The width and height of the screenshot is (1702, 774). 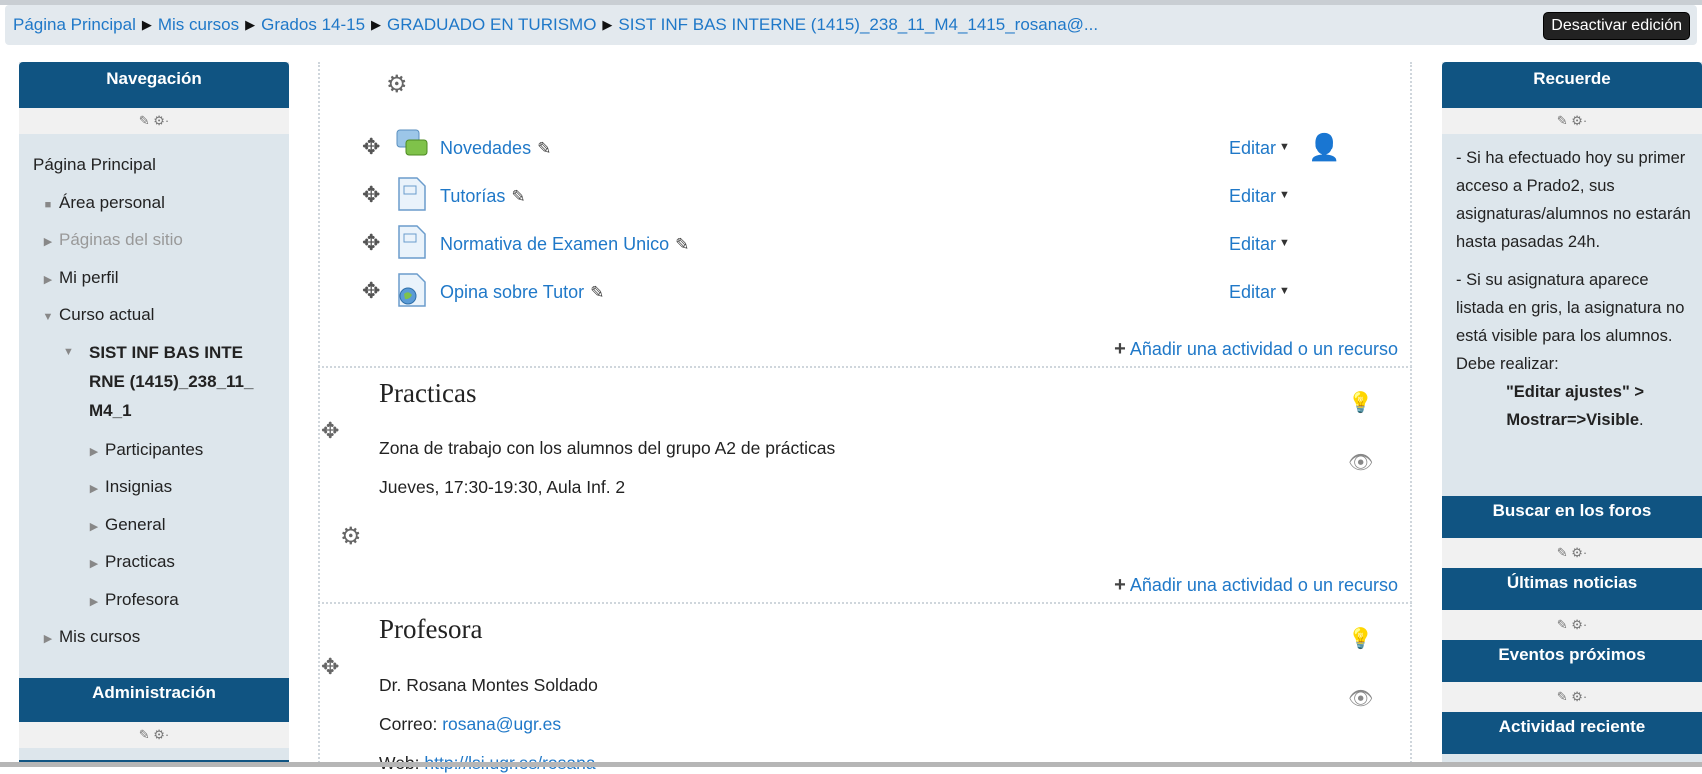 I want to click on nav-item-label: Páginas del sitio, so click(x=121, y=239).